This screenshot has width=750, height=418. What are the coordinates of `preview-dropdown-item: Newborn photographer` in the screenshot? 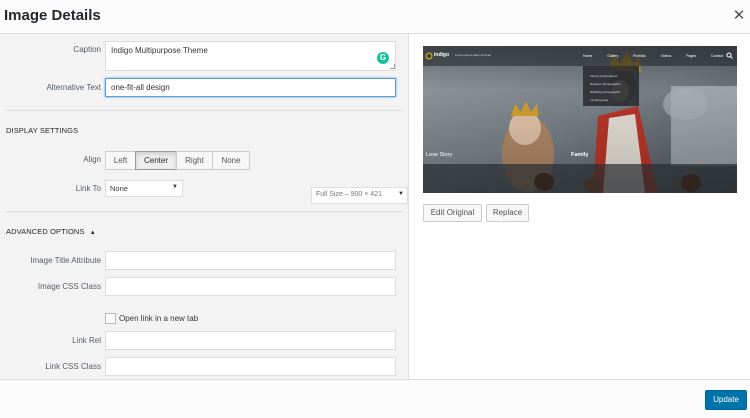 It's located at (605, 84).